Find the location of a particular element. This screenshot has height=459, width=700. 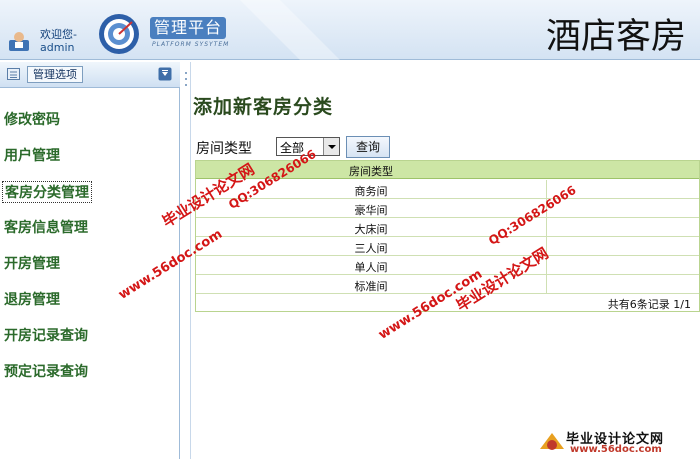

corner-logo-url: www.56doc.com is located at coordinates (616, 449).